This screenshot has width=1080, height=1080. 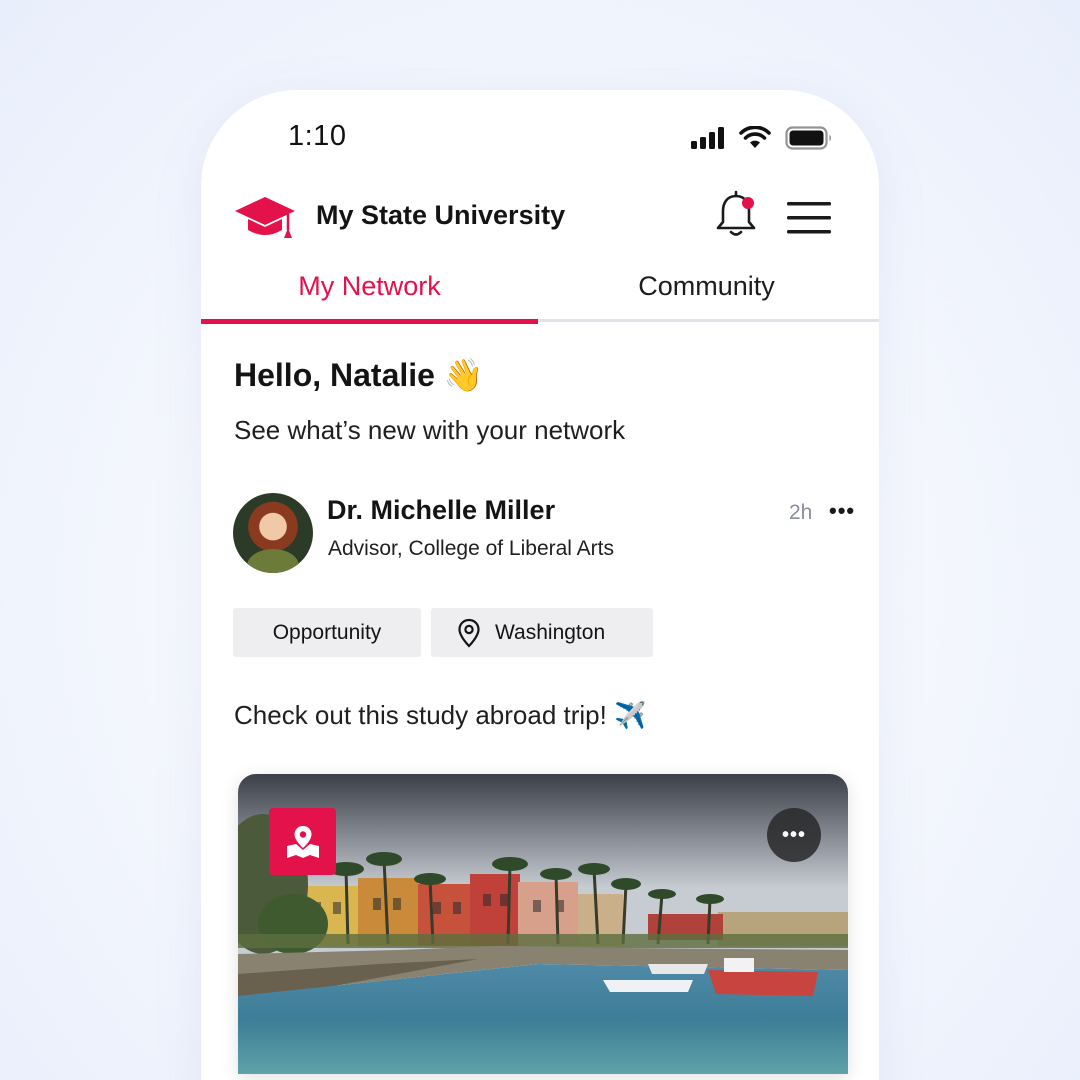 I want to click on avatar-shoulders, so click(x=273, y=561).